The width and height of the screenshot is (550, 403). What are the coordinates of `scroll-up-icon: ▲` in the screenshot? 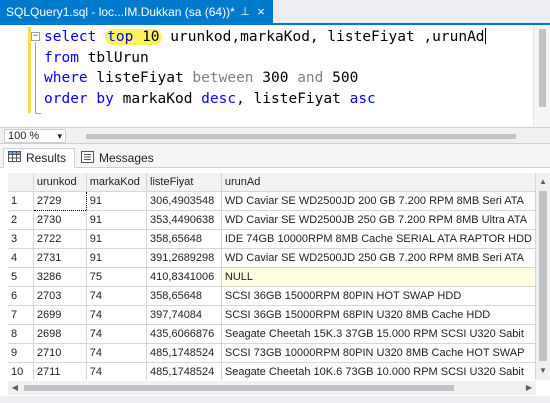 It's located at (543, 182).